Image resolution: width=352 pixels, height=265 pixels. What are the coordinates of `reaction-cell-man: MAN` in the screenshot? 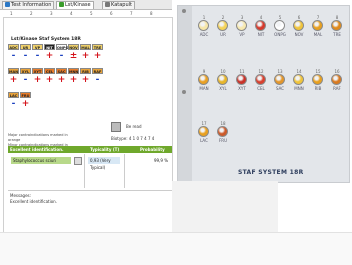 It's located at (13, 71).